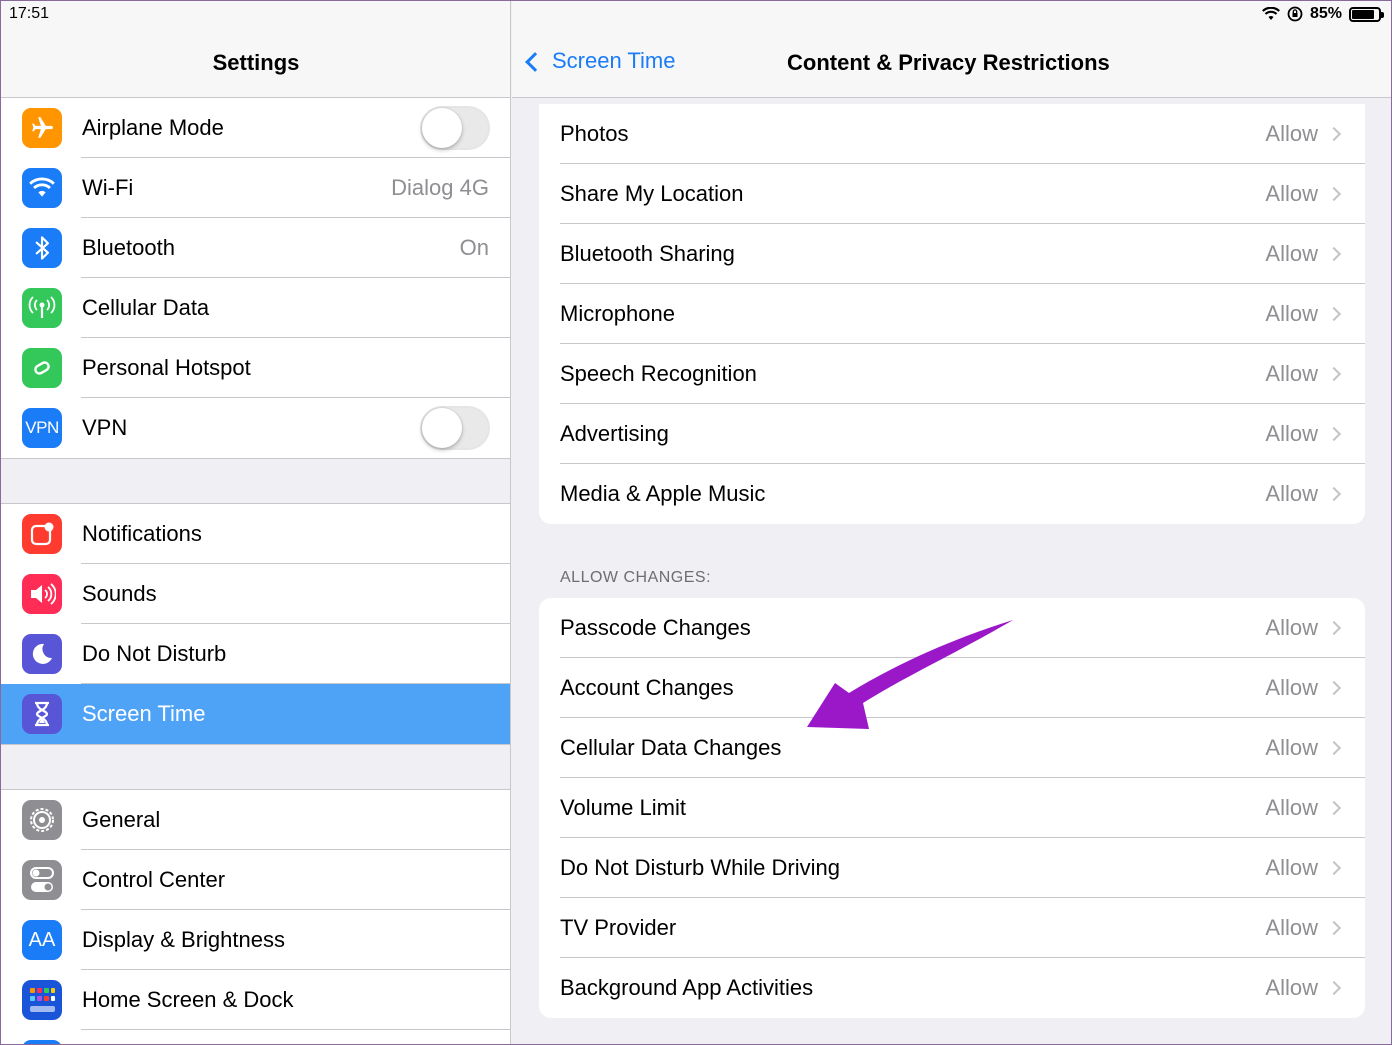 Image resolution: width=1392 pixels, height=1045 pixels. I want to click on orientation-lock-icon, so click(1295, 14).